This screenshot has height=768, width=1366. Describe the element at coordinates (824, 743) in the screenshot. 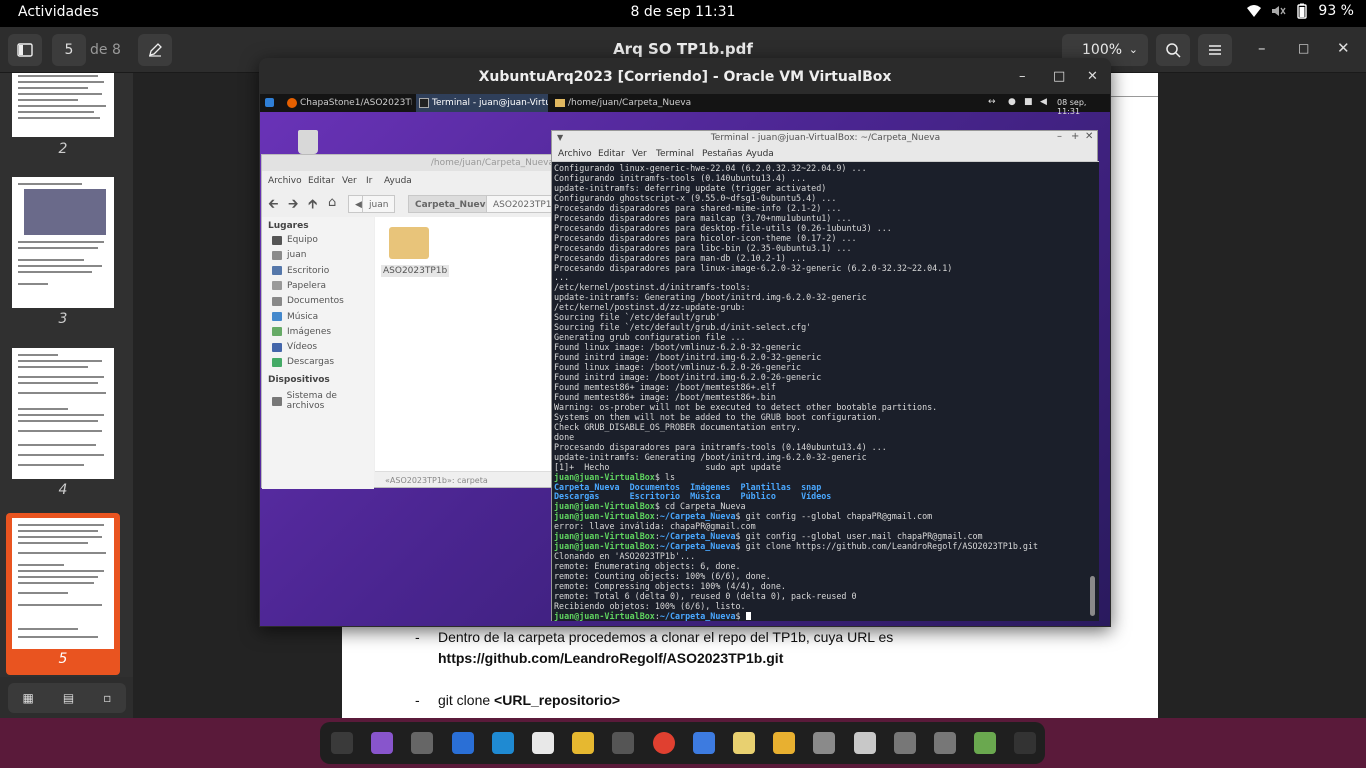

I see `files-icon` at that location.